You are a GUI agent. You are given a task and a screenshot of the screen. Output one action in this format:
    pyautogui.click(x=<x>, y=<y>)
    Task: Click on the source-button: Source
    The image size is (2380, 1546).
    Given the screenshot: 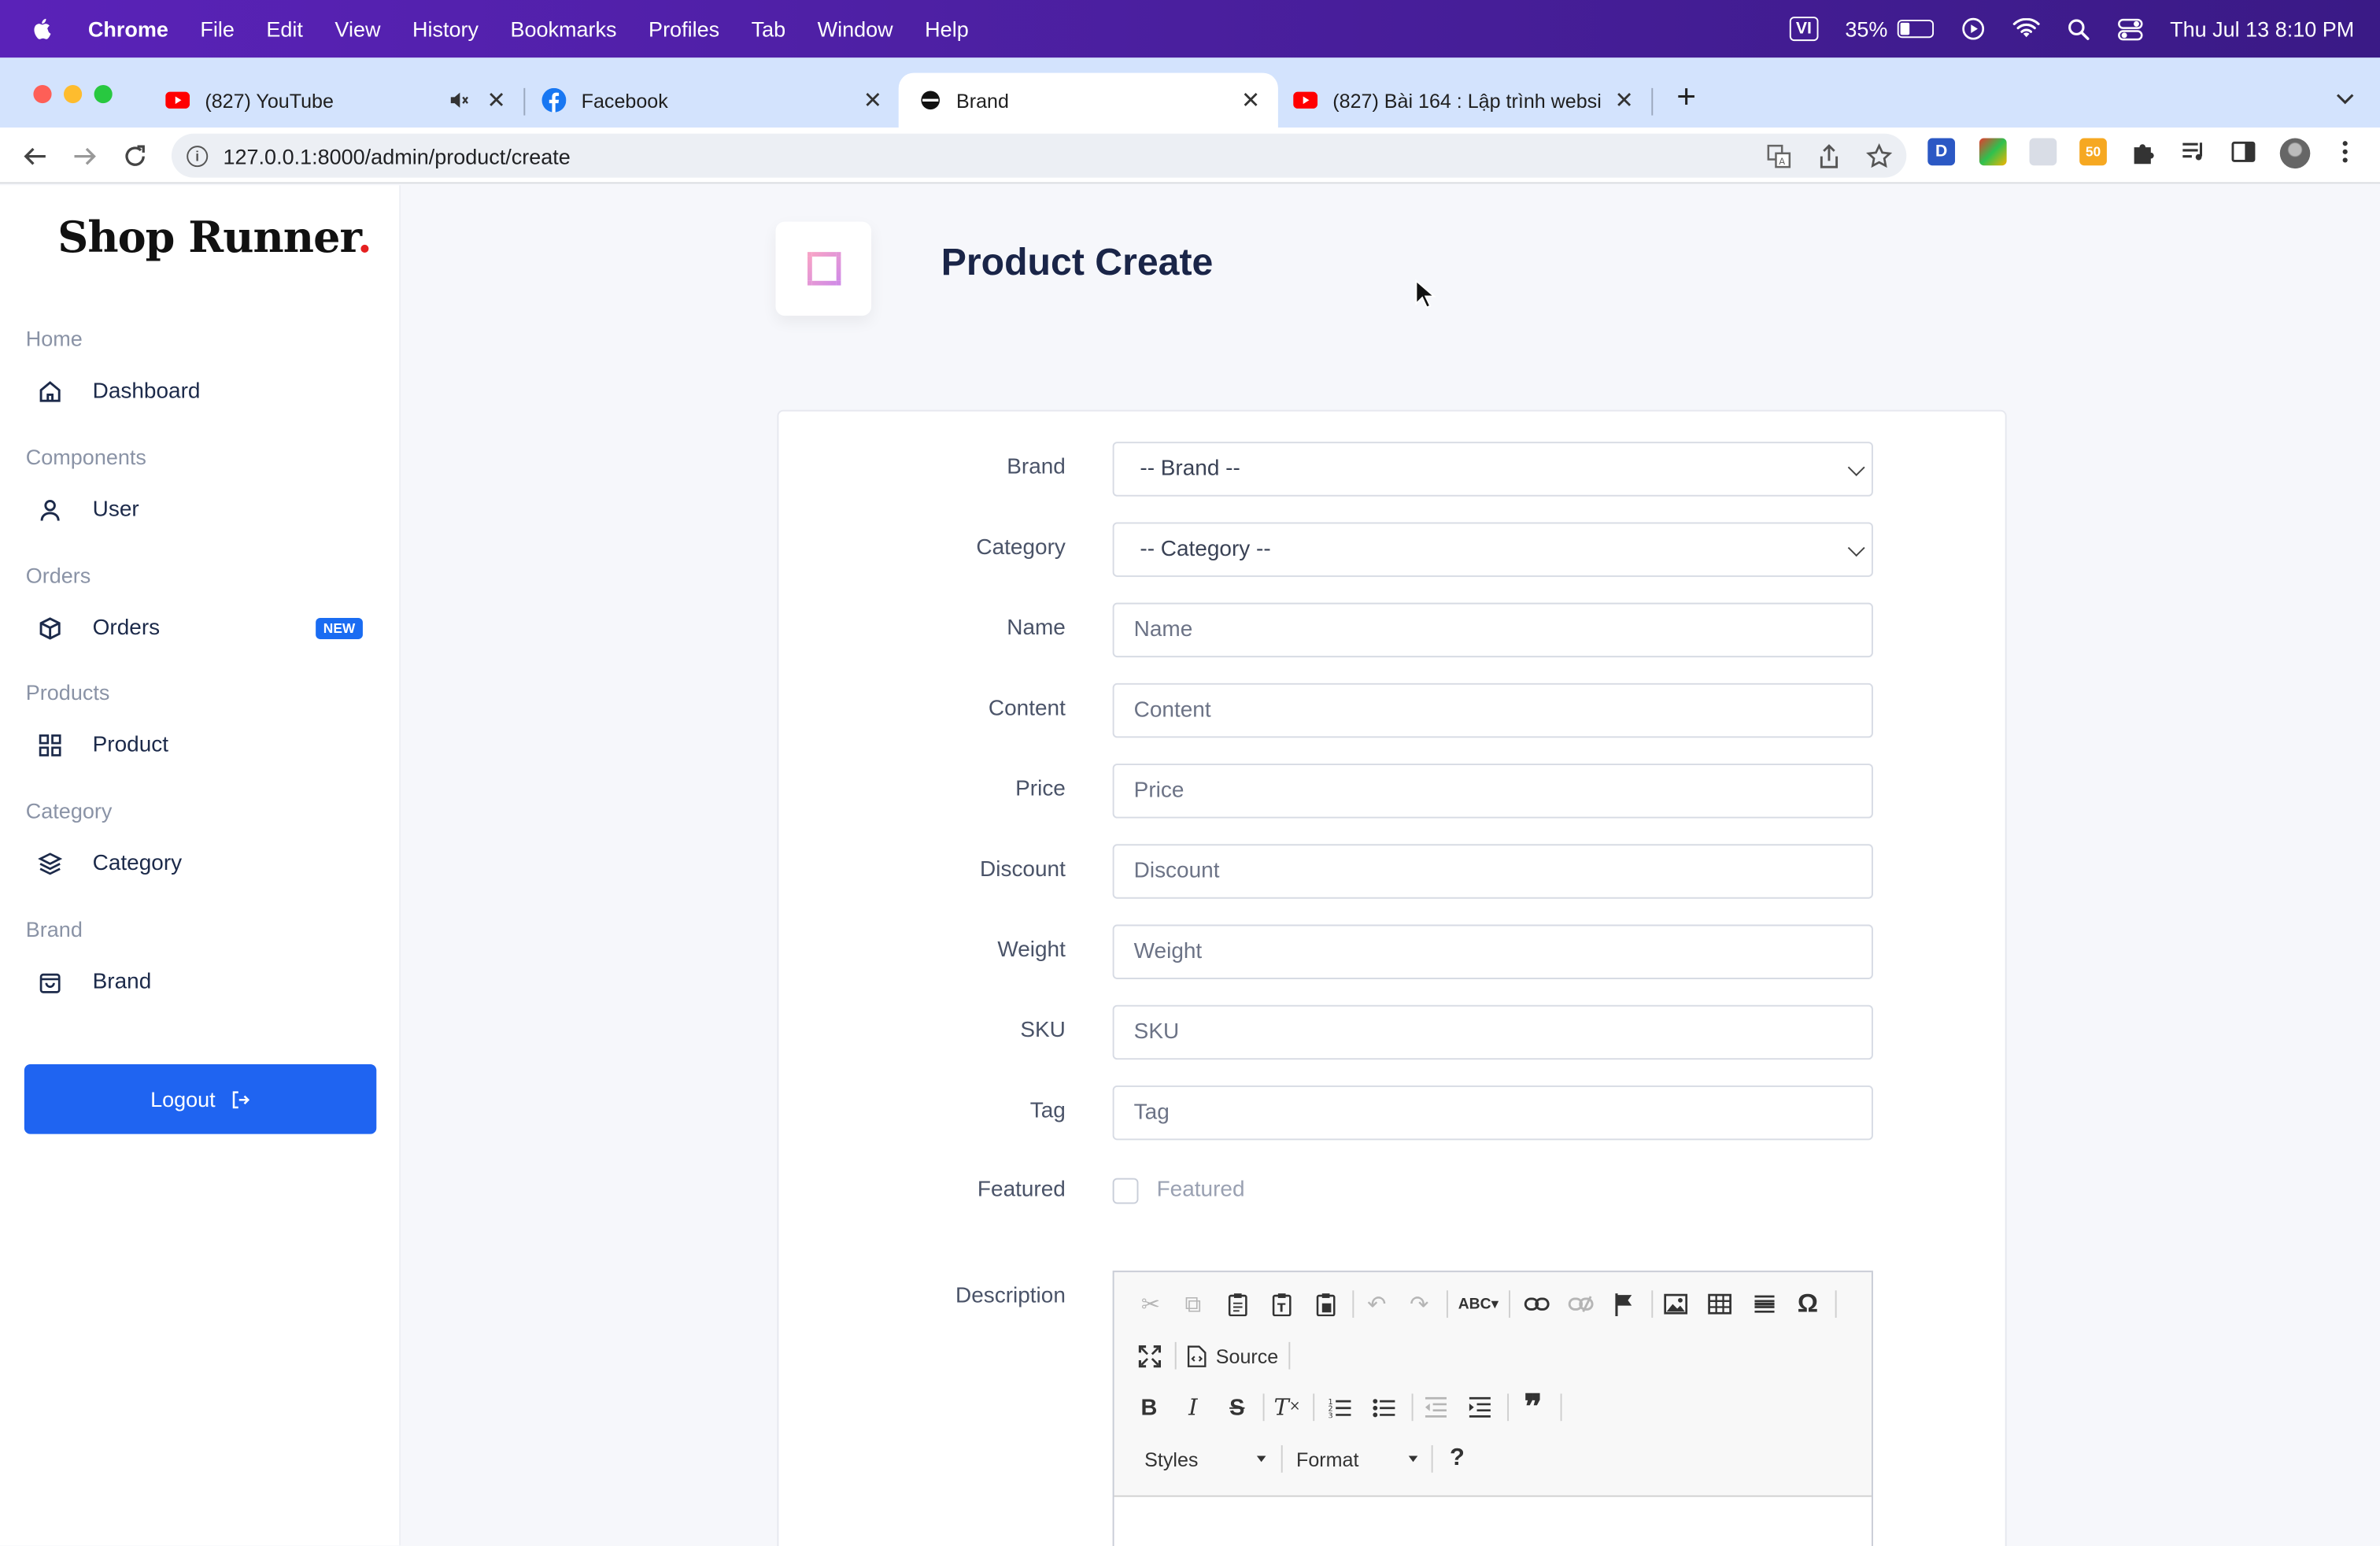 What is the action you would take?
    pyautogui.click(x=1232, y=1355)
    